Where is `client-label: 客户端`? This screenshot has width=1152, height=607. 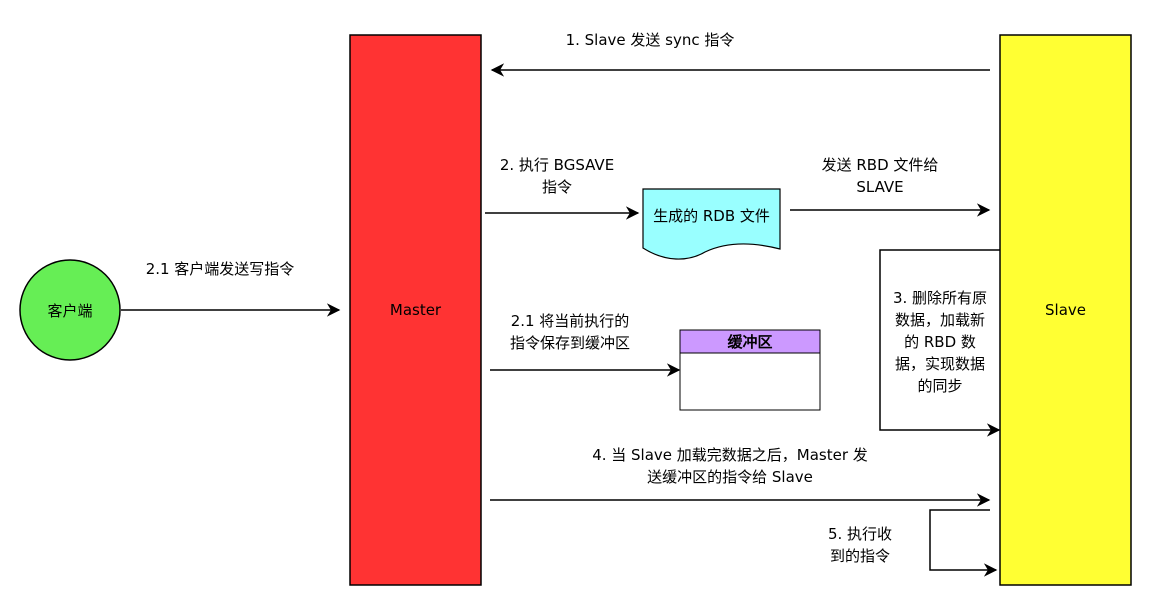 client-label: 客户端 is located at coordinates (70, 310).